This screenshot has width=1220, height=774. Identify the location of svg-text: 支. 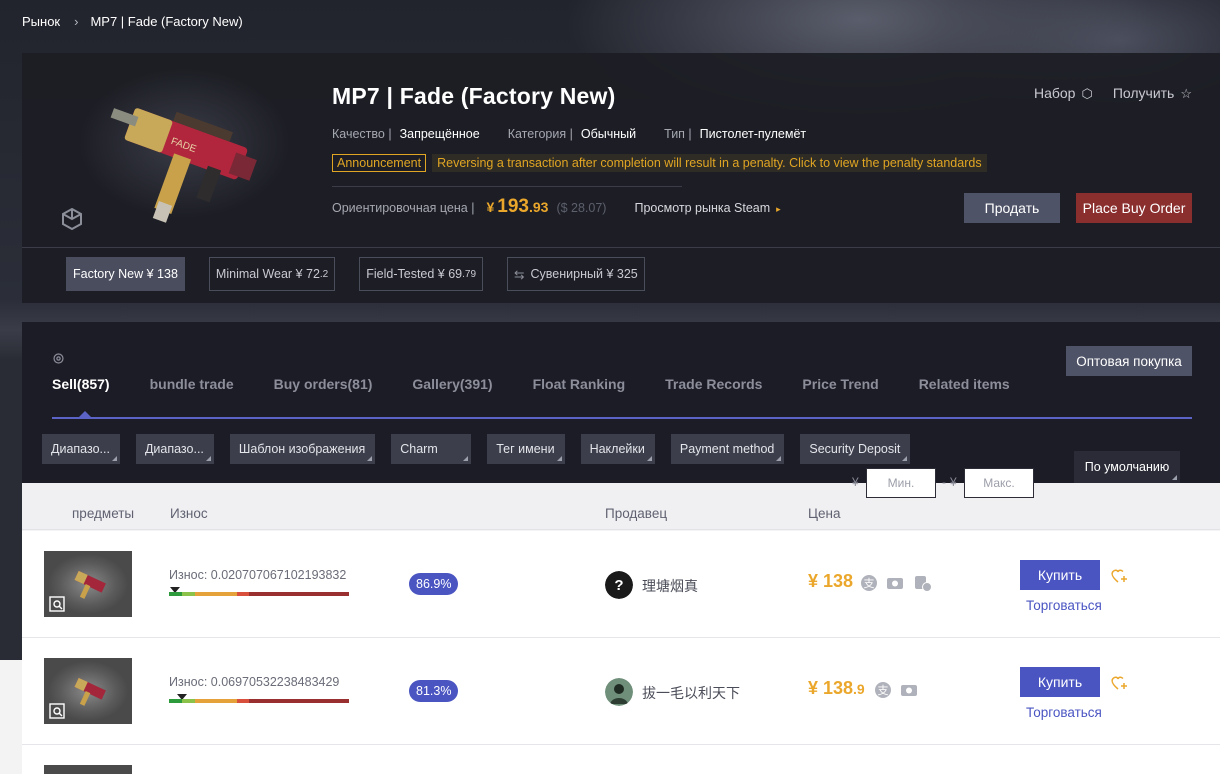
(869, 583).